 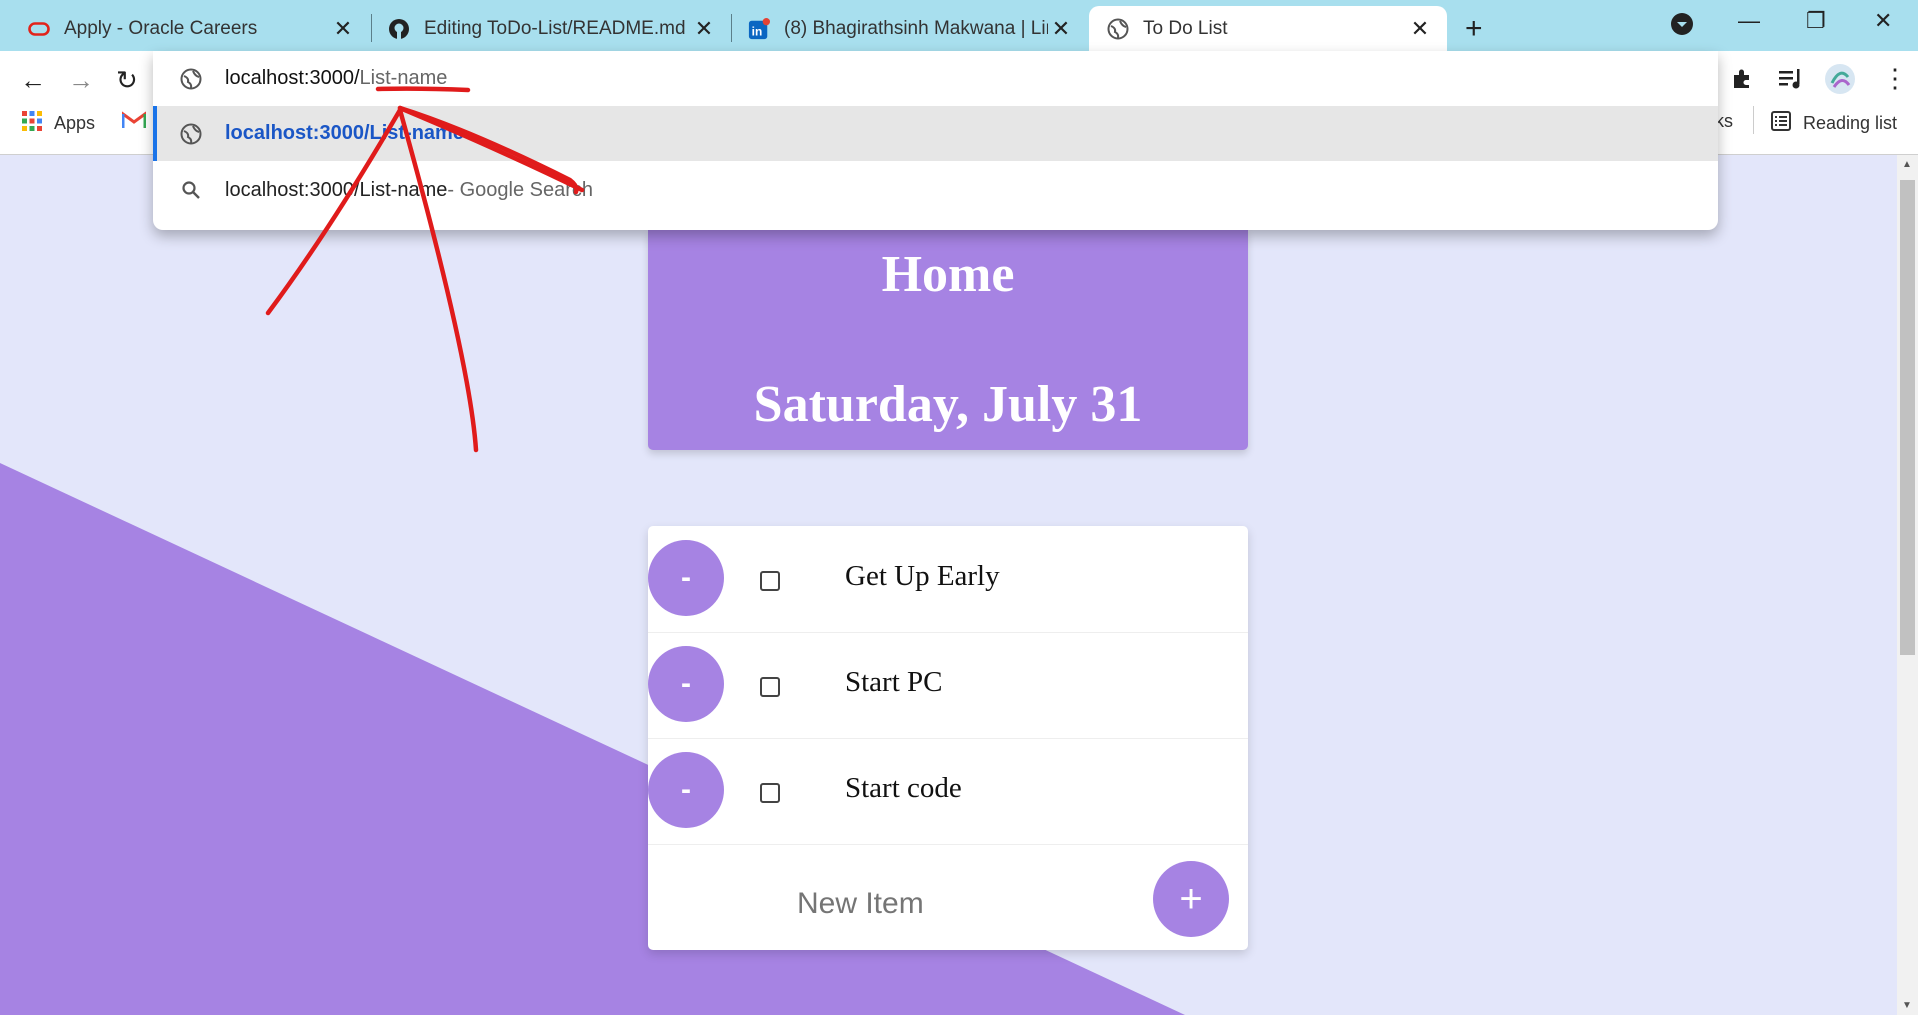 What do you see at coordinates (75, 123) in the screenshot?
I see `bookmark-label: Apps` at bounding box center [75, 123].